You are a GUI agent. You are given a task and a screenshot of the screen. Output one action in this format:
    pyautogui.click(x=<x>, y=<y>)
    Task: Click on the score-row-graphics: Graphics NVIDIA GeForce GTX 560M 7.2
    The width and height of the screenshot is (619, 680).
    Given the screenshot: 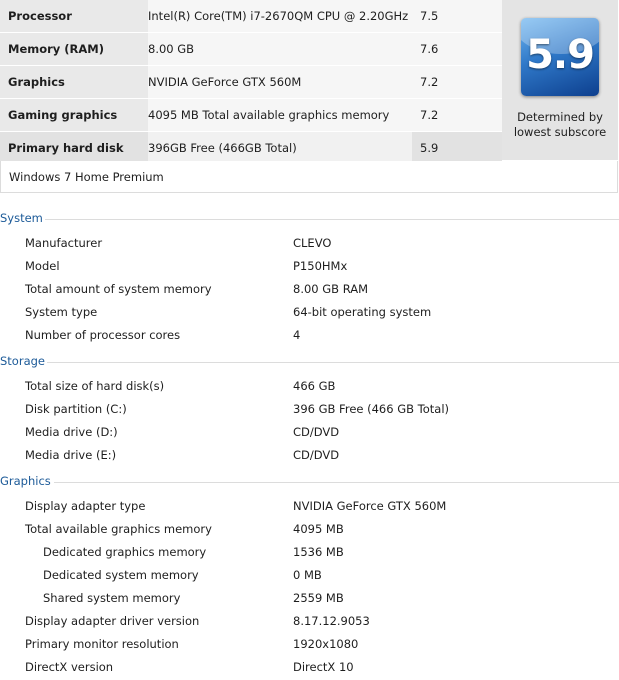 What is the action you would take?
    pyautogui.click(x=251, y=82)
    